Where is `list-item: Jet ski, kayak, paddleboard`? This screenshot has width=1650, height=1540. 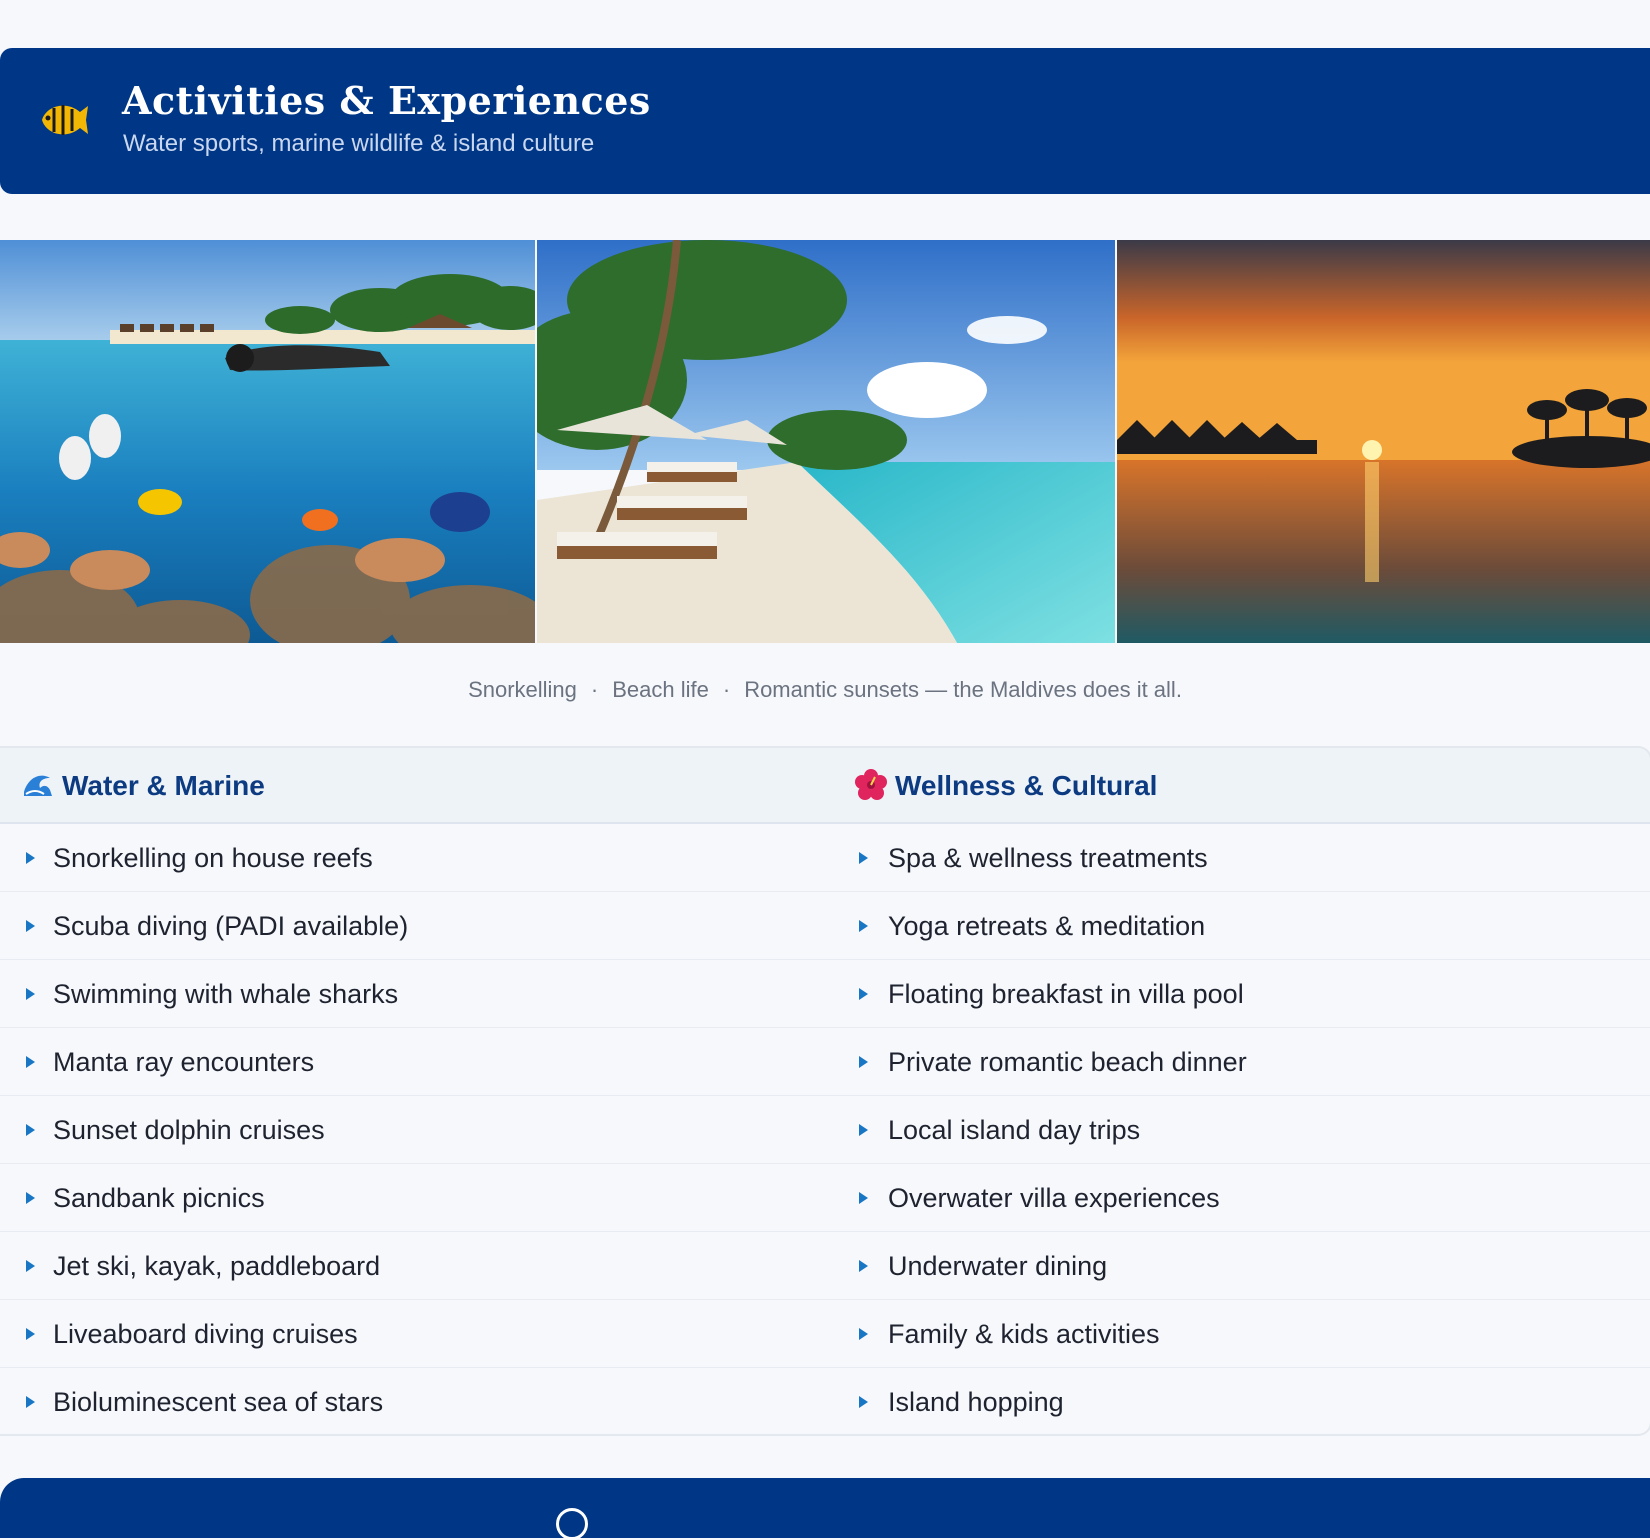
list-item: Jet ski, kayak, paddleboard is located at coordinates (417, 1266).